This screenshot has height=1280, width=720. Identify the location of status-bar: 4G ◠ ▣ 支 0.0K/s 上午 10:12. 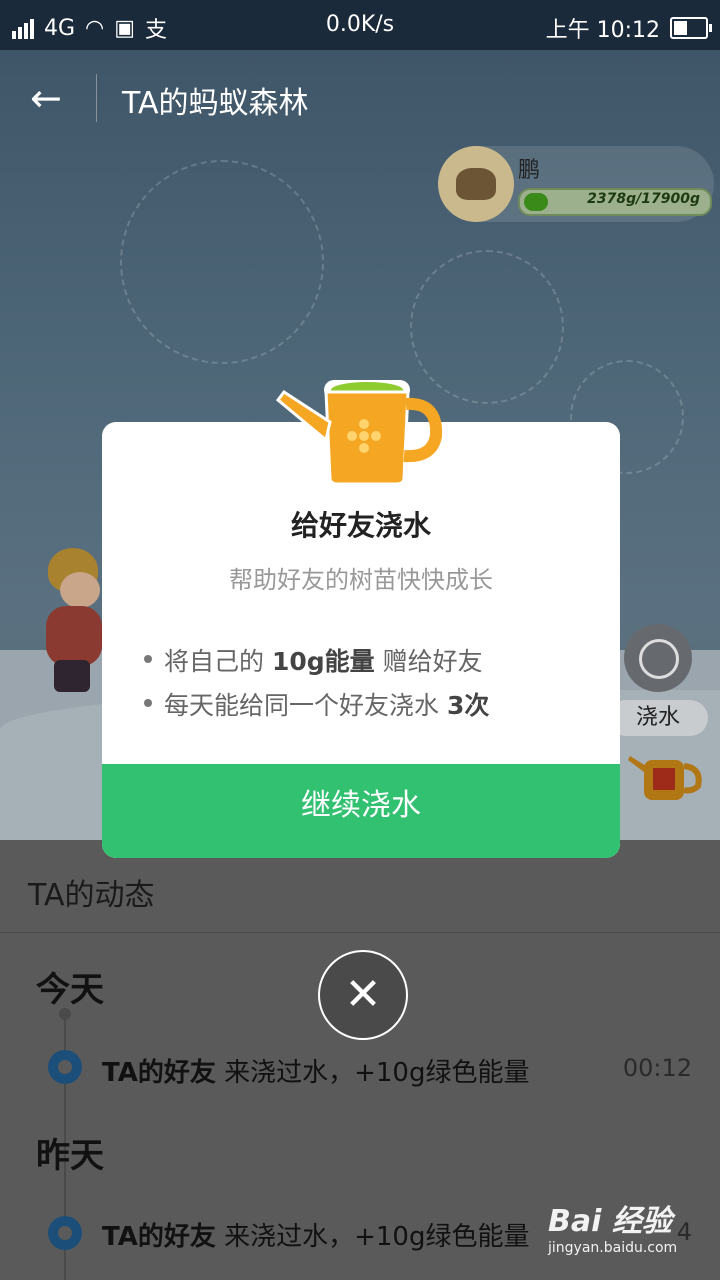
(360, 25).